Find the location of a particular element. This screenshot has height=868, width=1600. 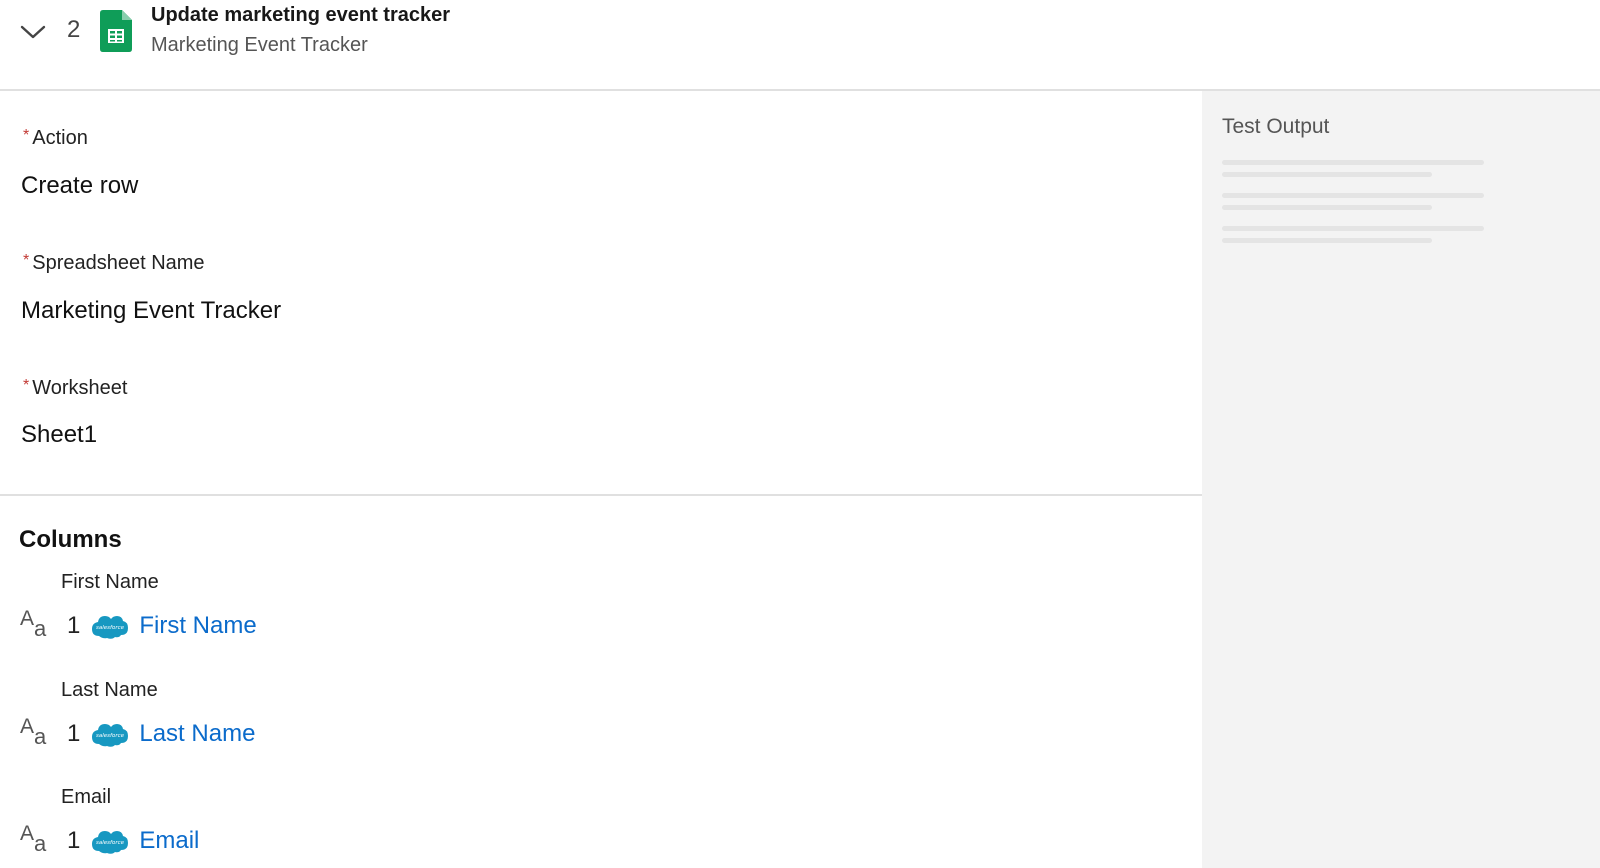

action-value: Create row is located at coordinates (79, 186).